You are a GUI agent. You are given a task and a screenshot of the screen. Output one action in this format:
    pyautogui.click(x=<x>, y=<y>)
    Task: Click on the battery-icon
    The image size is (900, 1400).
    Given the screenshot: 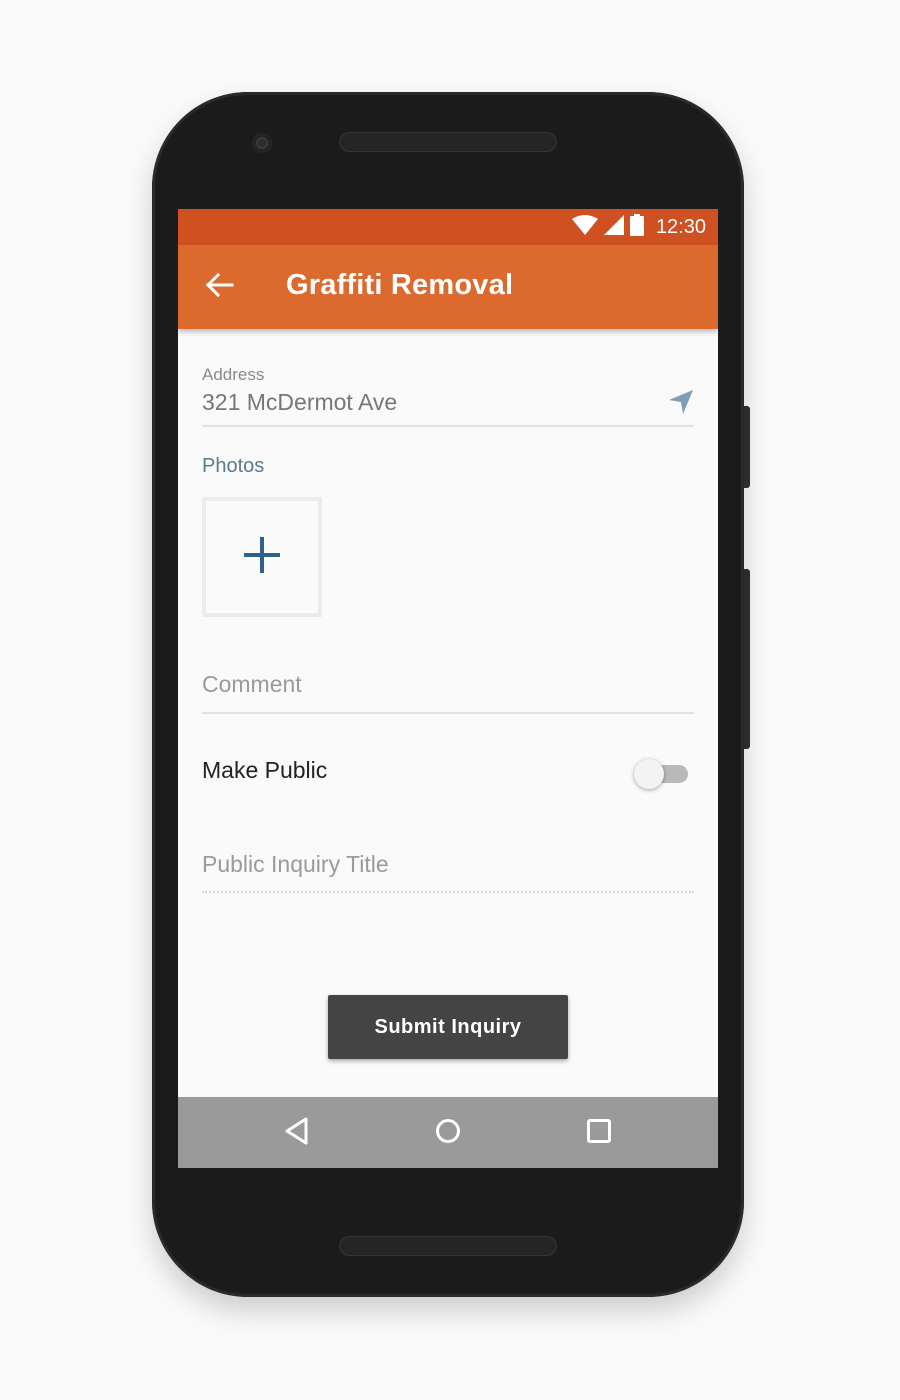 What is the action you would take?
    pyautogui.click(x=636, y=227)
    